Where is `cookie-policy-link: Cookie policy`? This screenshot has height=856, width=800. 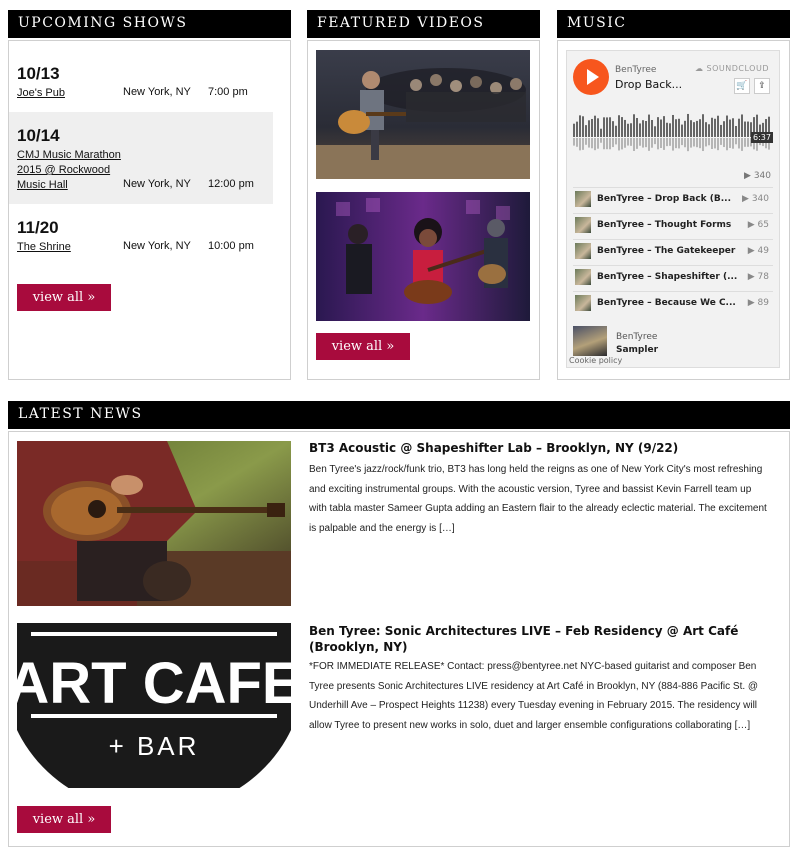
cookie-policy-link: Cookie policy is located at coordinates (595, 360).